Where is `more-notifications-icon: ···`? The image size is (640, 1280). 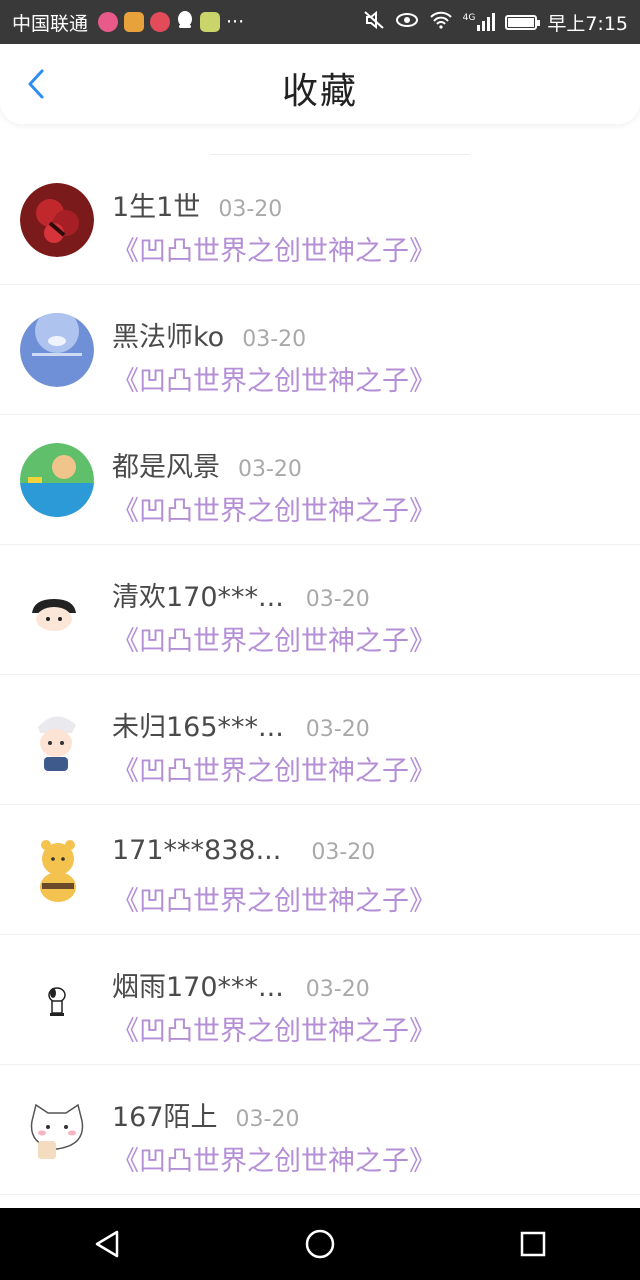
more-notifications-icon: ··· is located at coordinates (235, 22).